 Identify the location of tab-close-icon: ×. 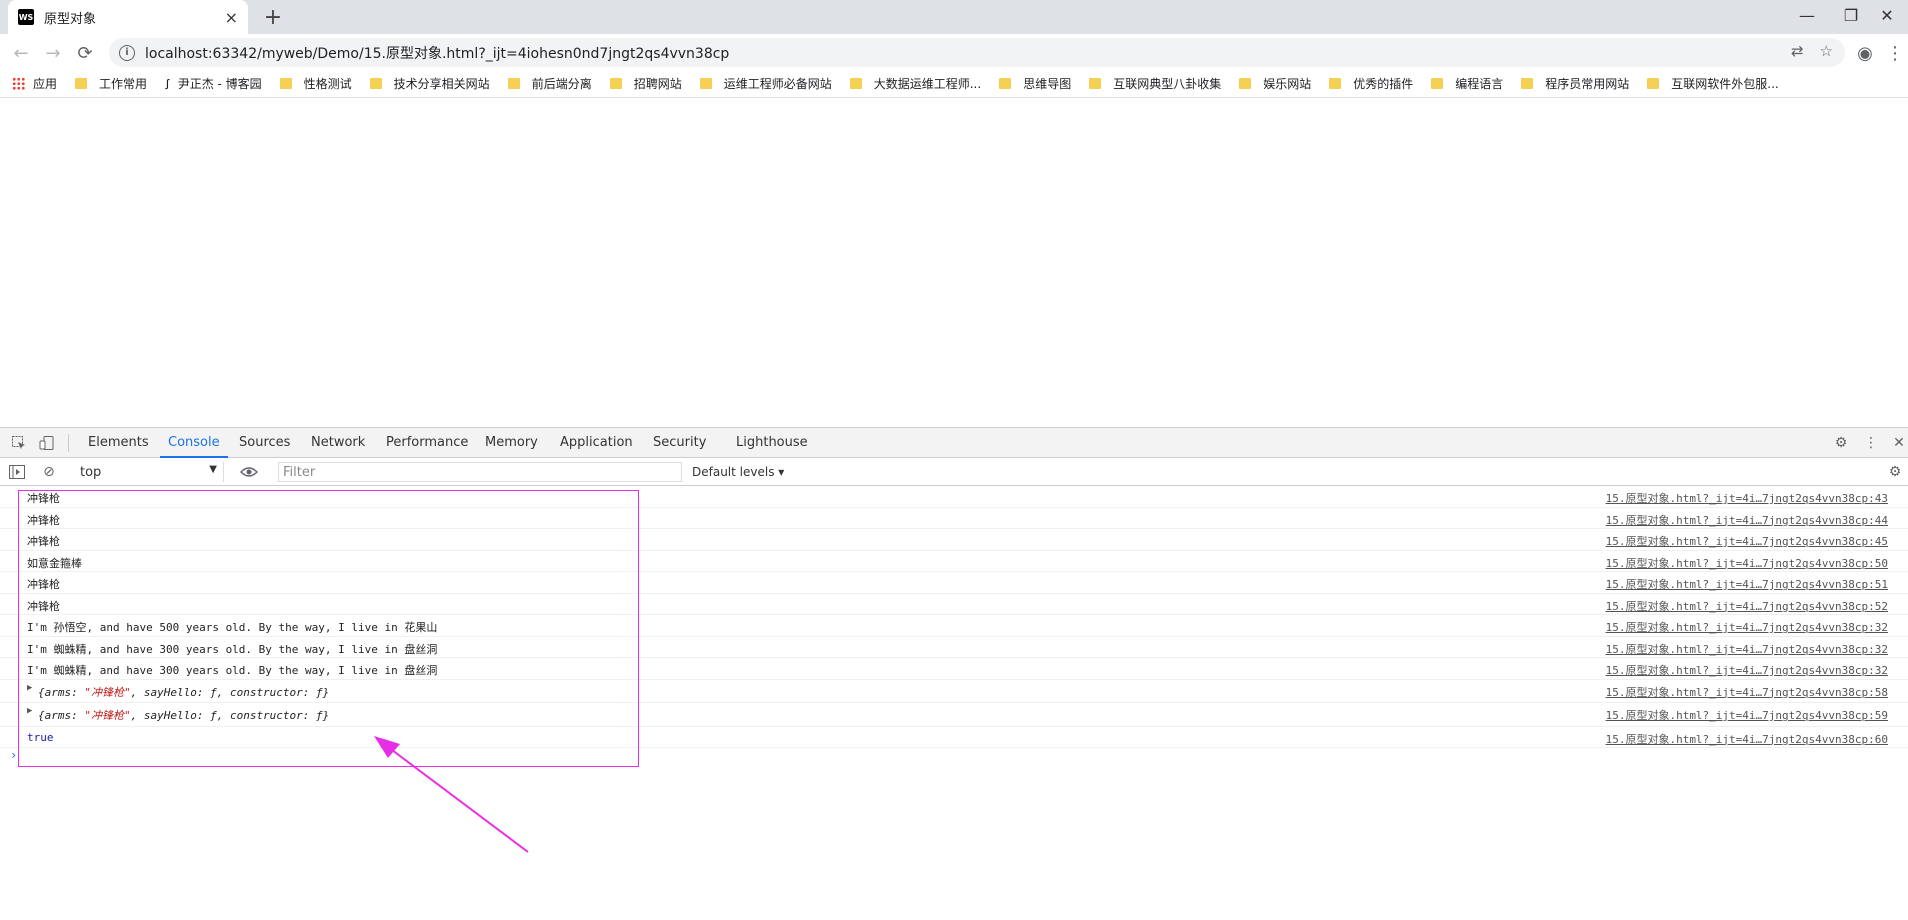
(231, 17).